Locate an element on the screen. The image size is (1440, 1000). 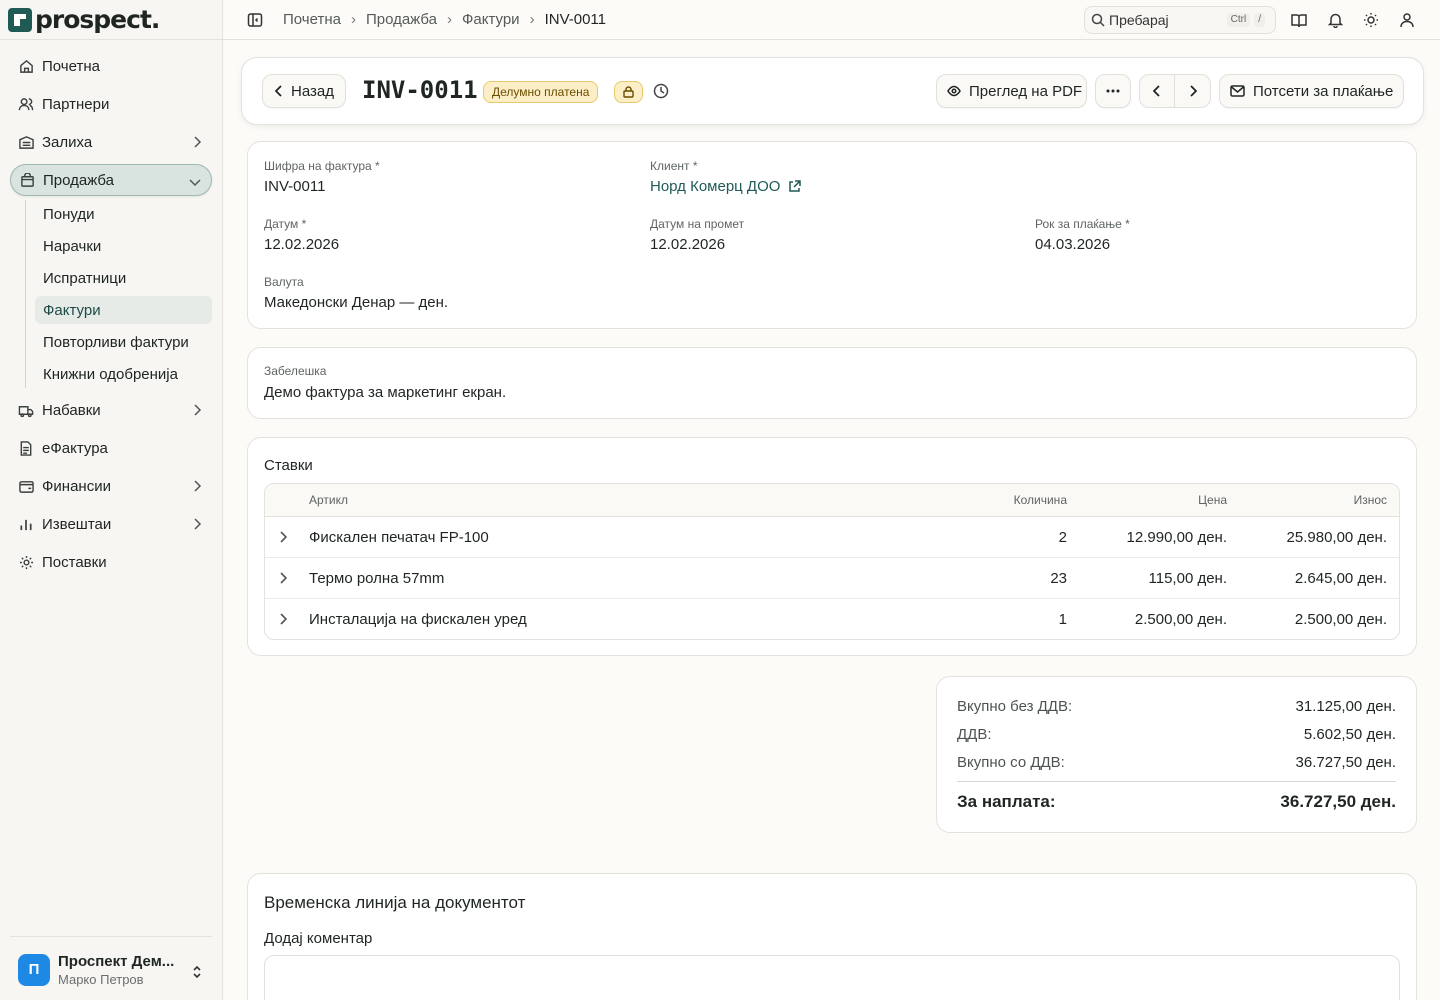
history-icon is located at coordinates (661, 92).